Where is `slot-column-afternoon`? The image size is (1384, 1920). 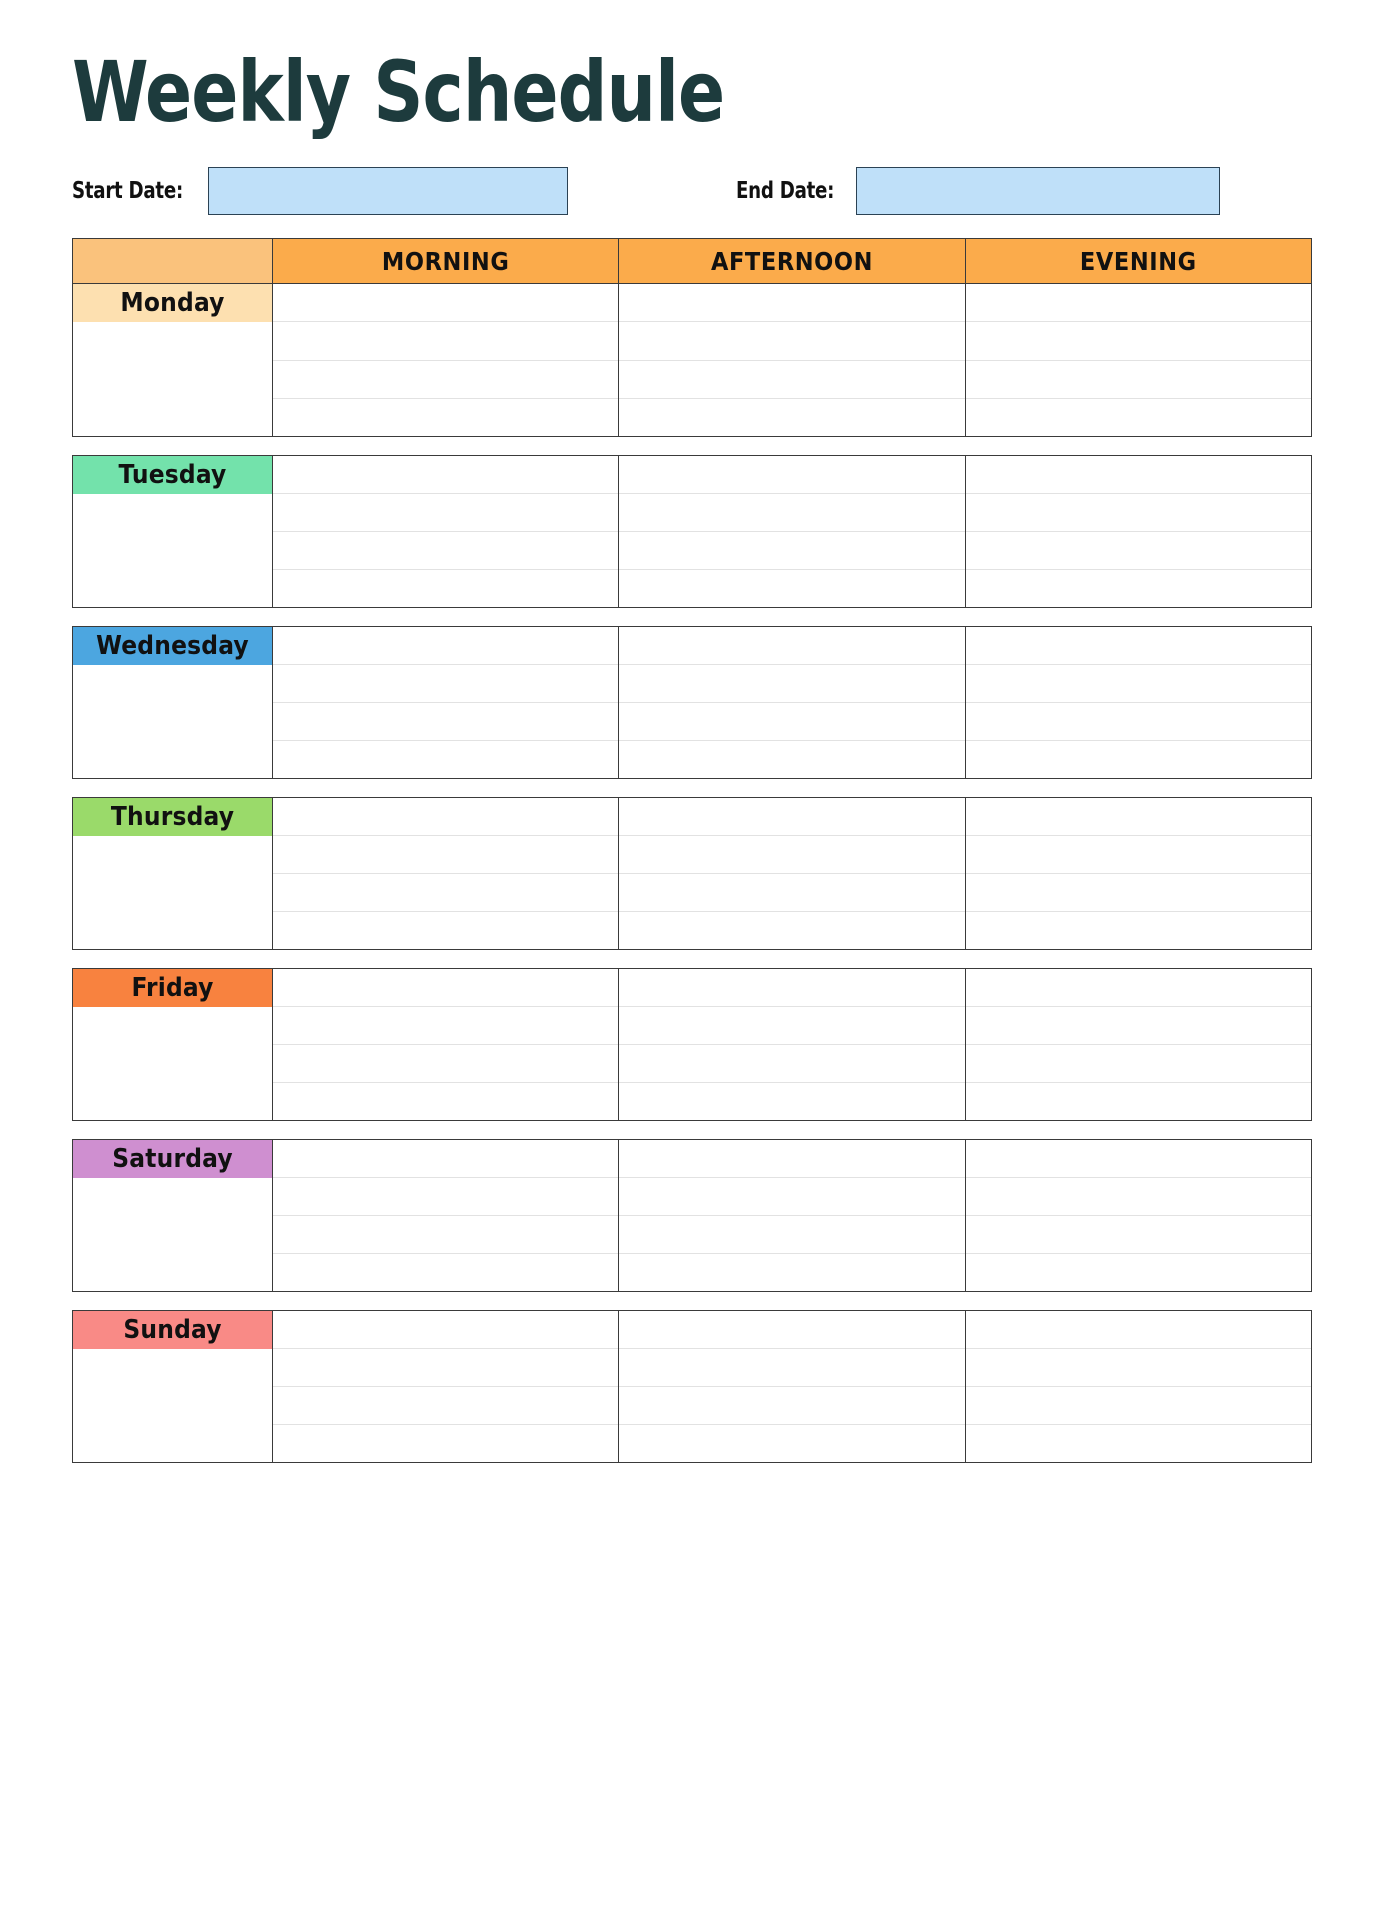 slot-column-afternoon is located at coordinates (792, 1387).